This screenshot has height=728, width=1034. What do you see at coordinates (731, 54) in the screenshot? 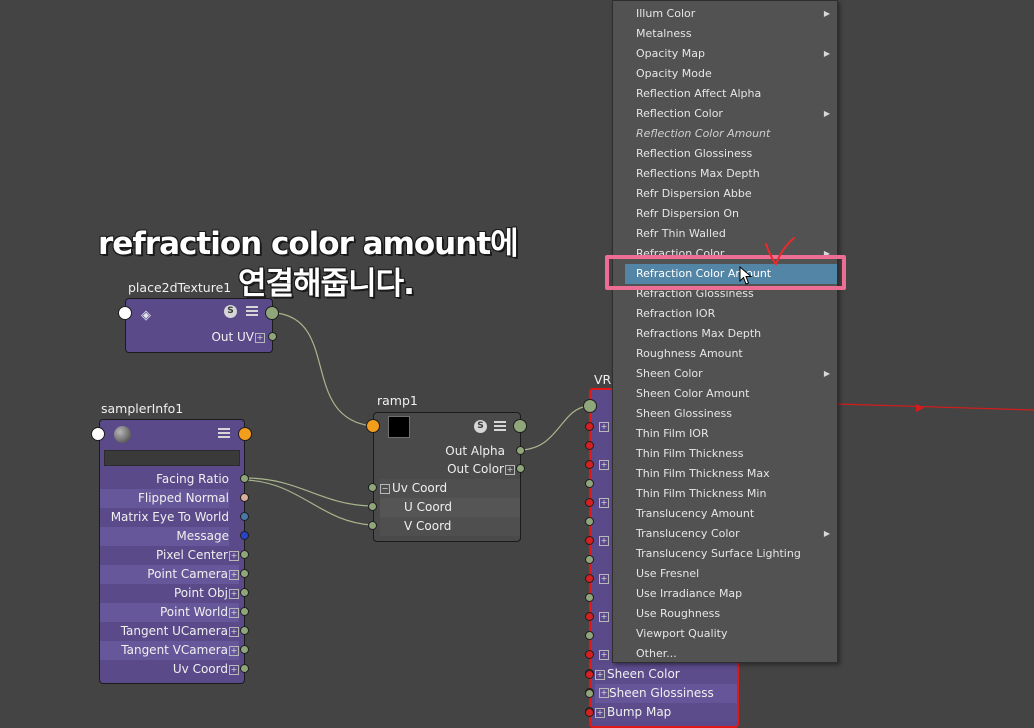
I see `menu-item: Opacity Map ▶` at bounding box center [731, 54].